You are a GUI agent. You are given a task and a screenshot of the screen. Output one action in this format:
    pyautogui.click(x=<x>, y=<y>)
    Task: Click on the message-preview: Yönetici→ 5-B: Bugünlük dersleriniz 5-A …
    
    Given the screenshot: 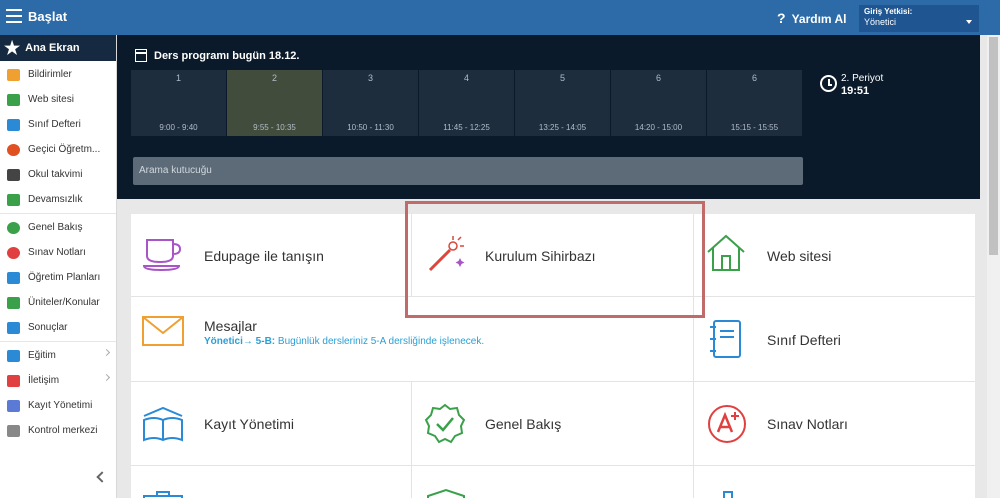 What is the action you would take?
    pyautogui.click(x=344, y=341)
    